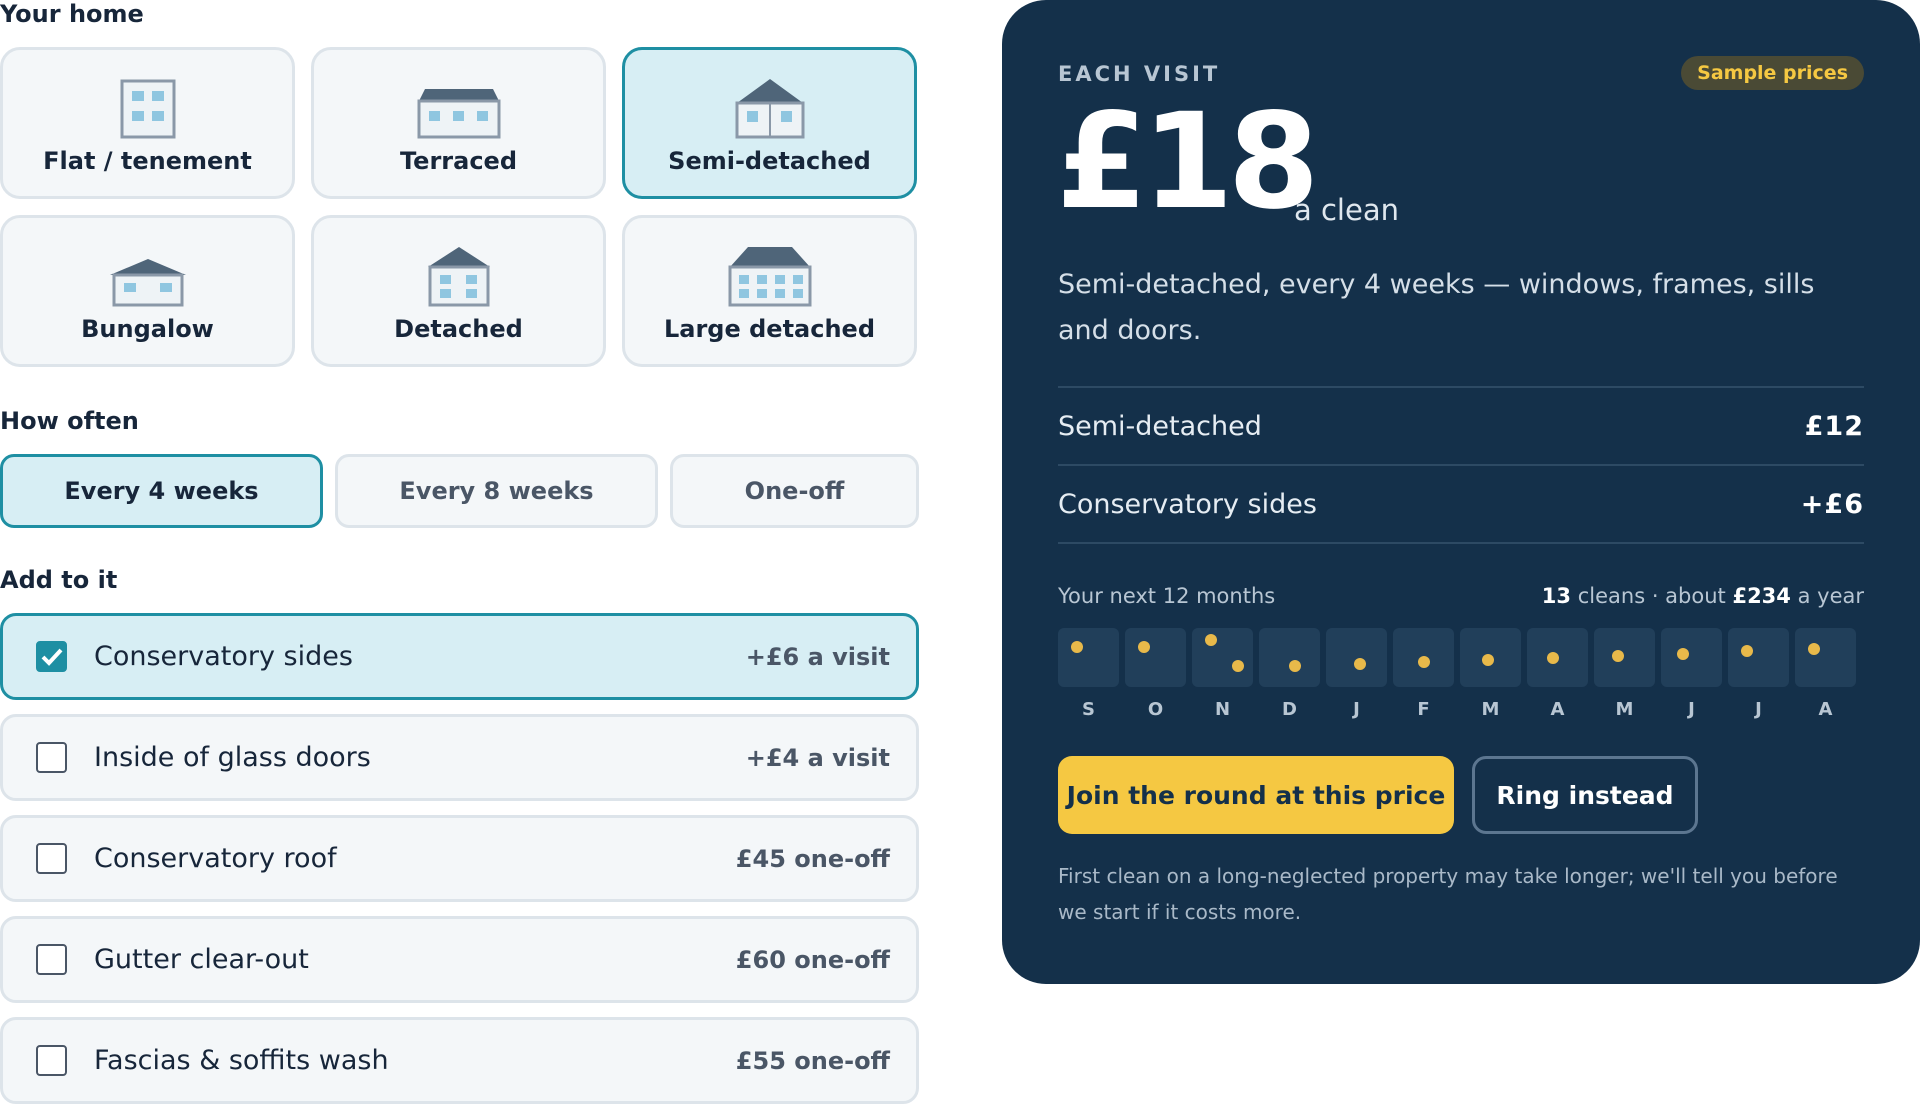 The height and width of the screenshot is (1107, 1920). I want to click on join-round-button: Join the round at this price, so click(1256, 795).